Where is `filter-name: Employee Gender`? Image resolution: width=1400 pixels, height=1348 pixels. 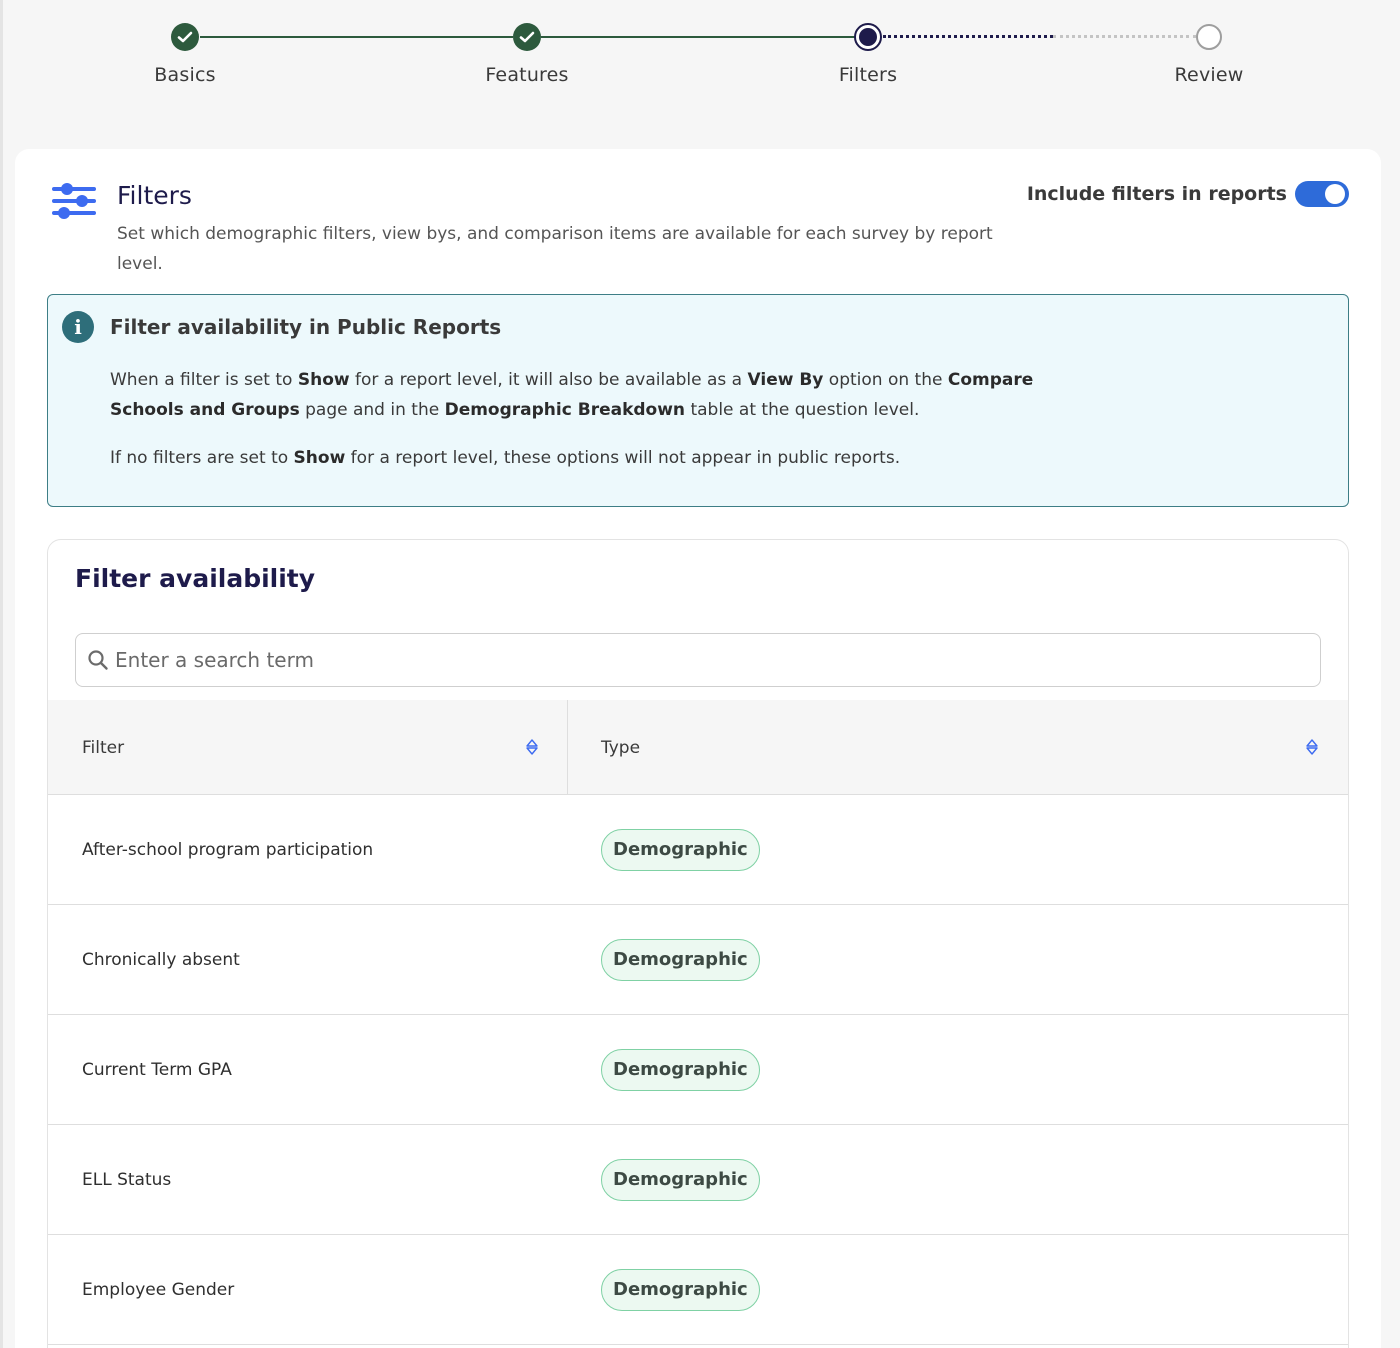
filter-name: Employee Gender is located at coordinates (158, 1289).